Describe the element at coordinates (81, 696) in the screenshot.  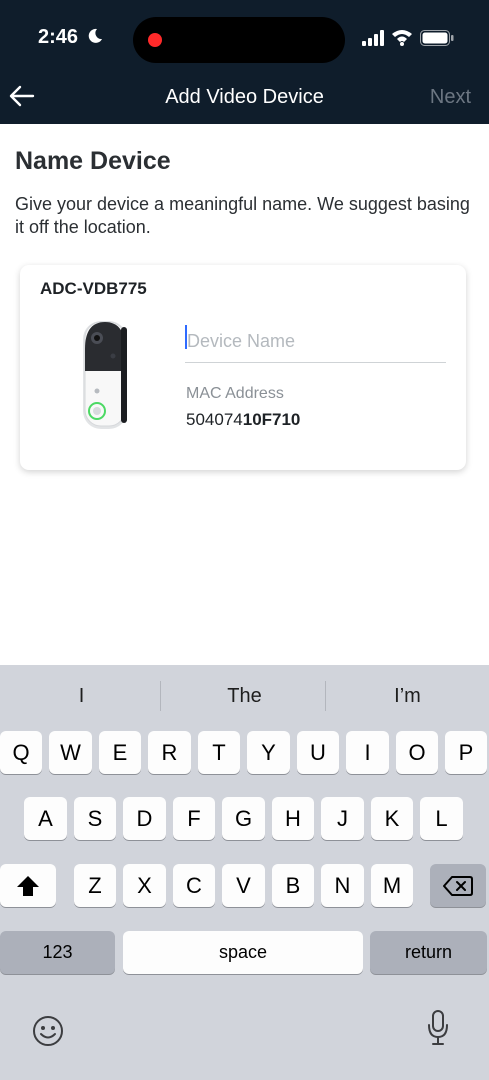
I see `suggestion-1: I` at that location.